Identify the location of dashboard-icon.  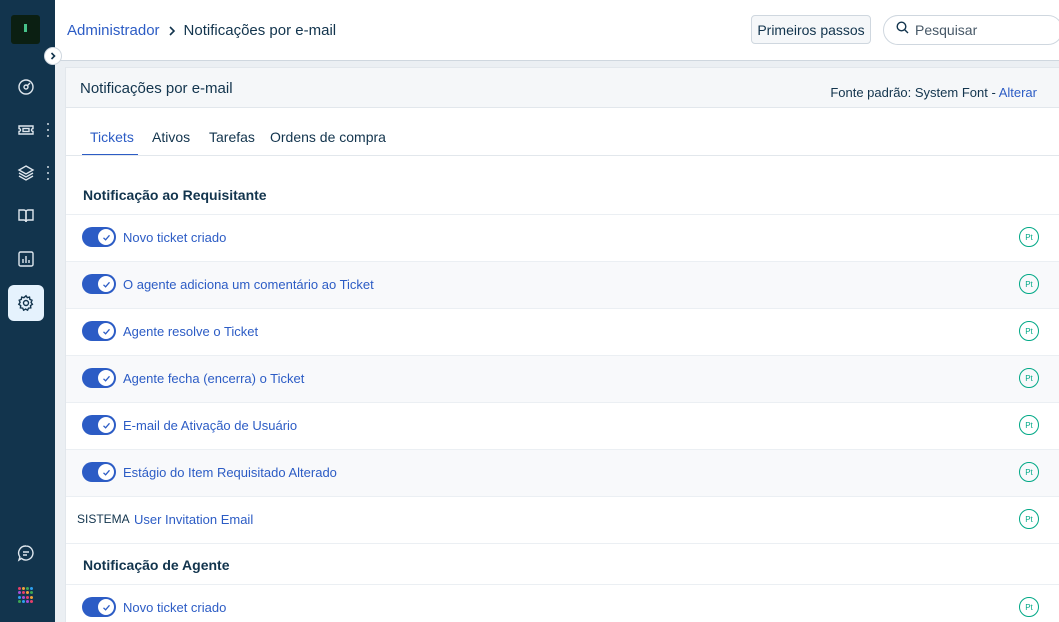
(26, 87).